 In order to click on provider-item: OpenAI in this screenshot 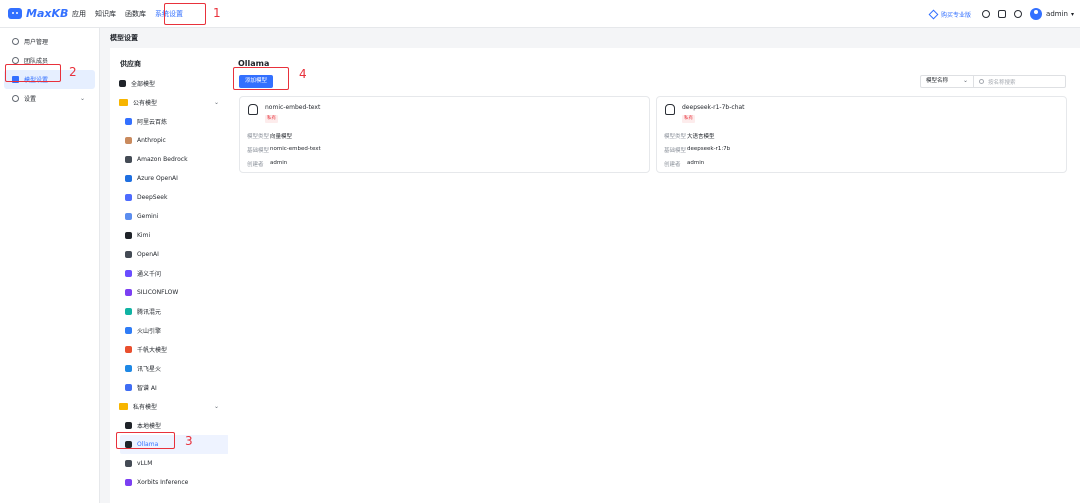, I will do `click(169, 254)`.